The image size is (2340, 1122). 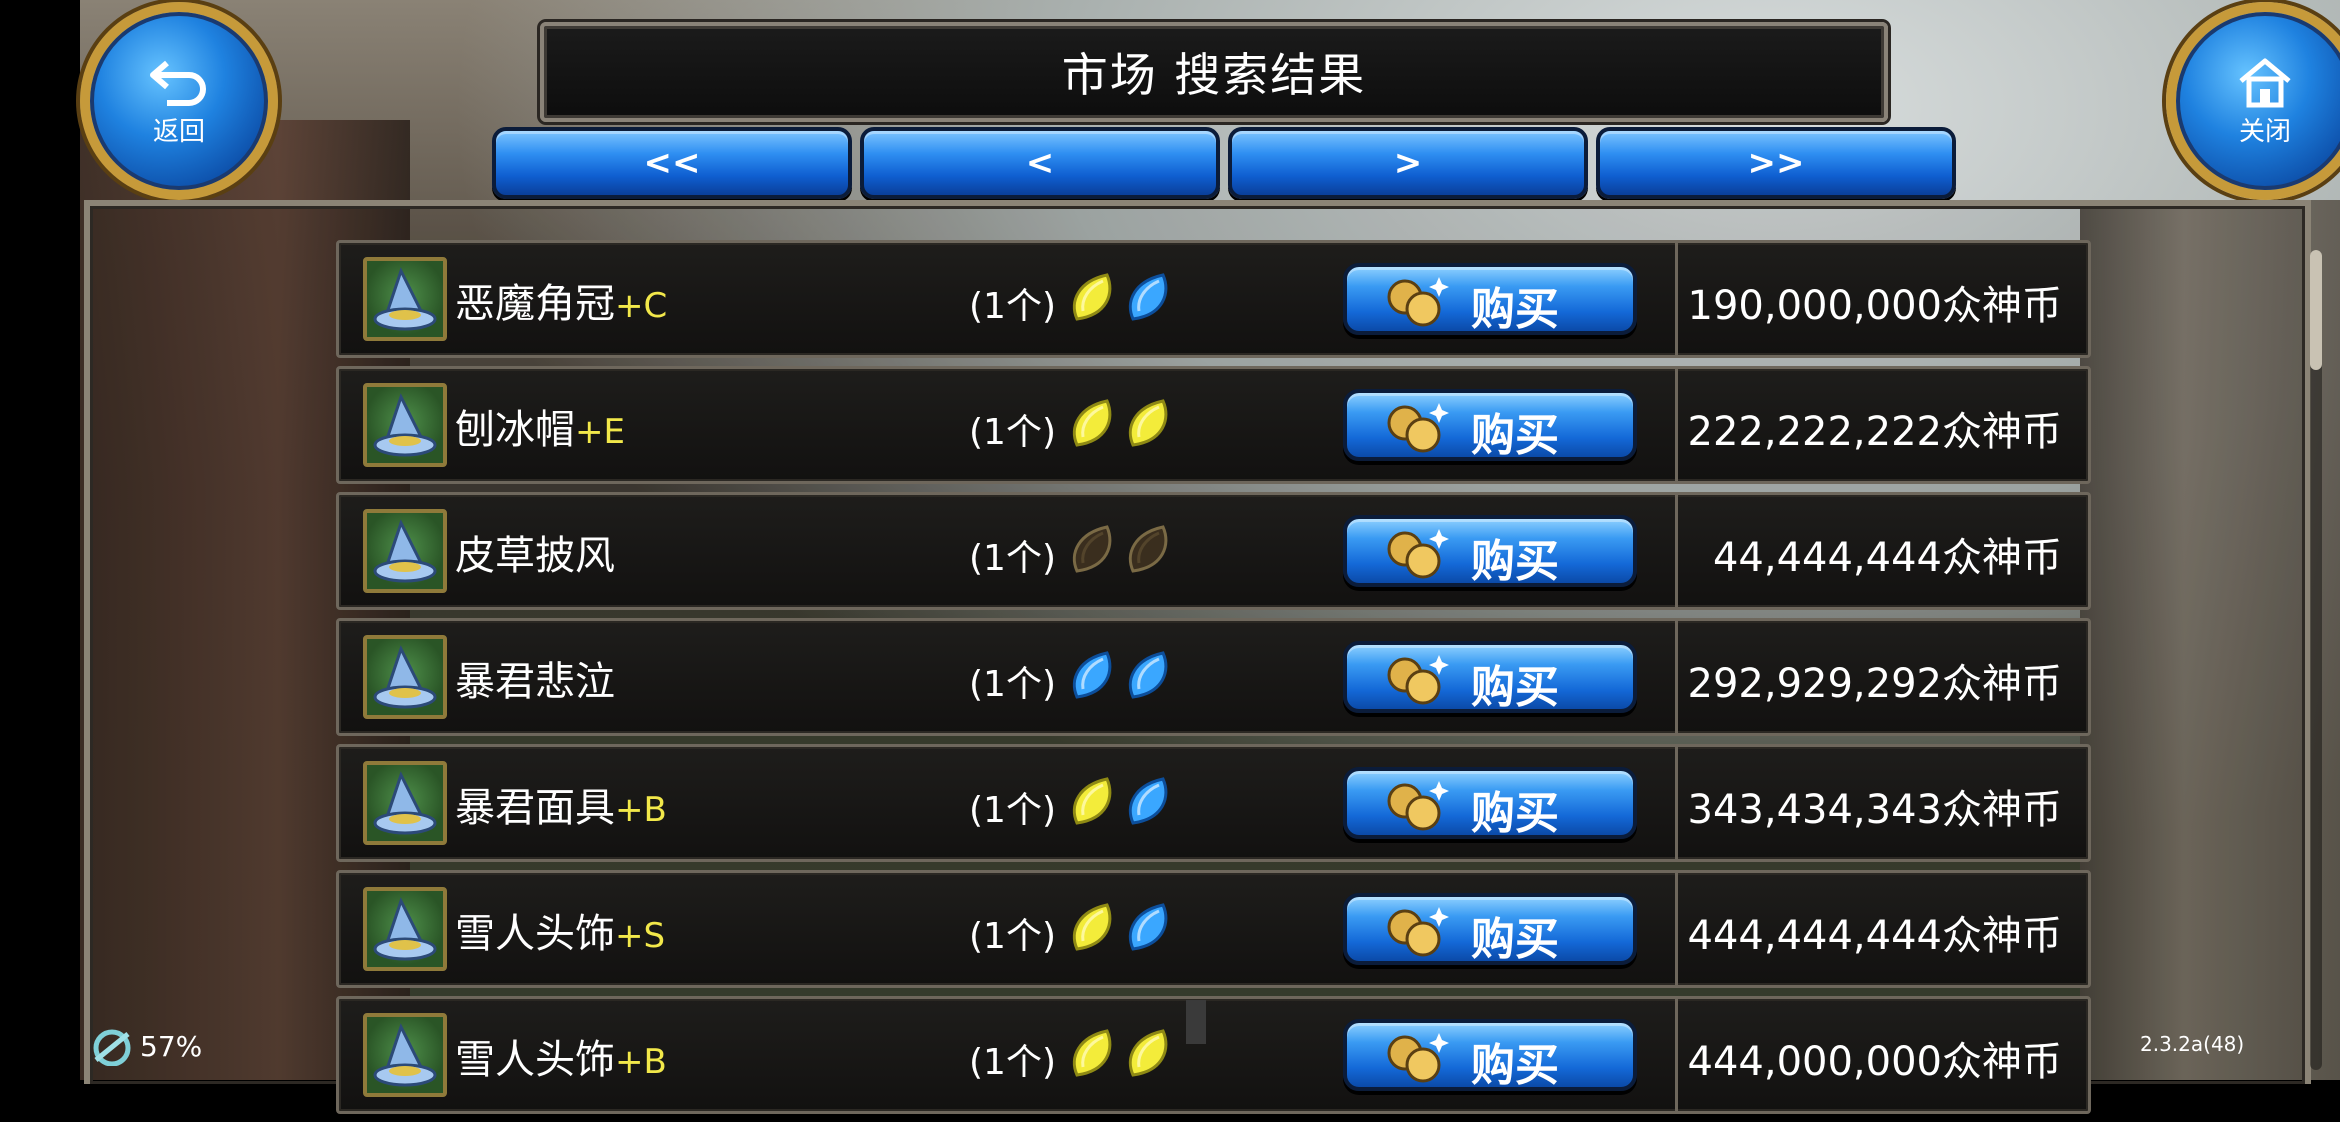 What do you see at coordinates (1213, 803) in the screenshot?
I see `listing-row: 暴君面具+B (1个) 购买 343,434,343众神币` at bounding box center [1213, 803].